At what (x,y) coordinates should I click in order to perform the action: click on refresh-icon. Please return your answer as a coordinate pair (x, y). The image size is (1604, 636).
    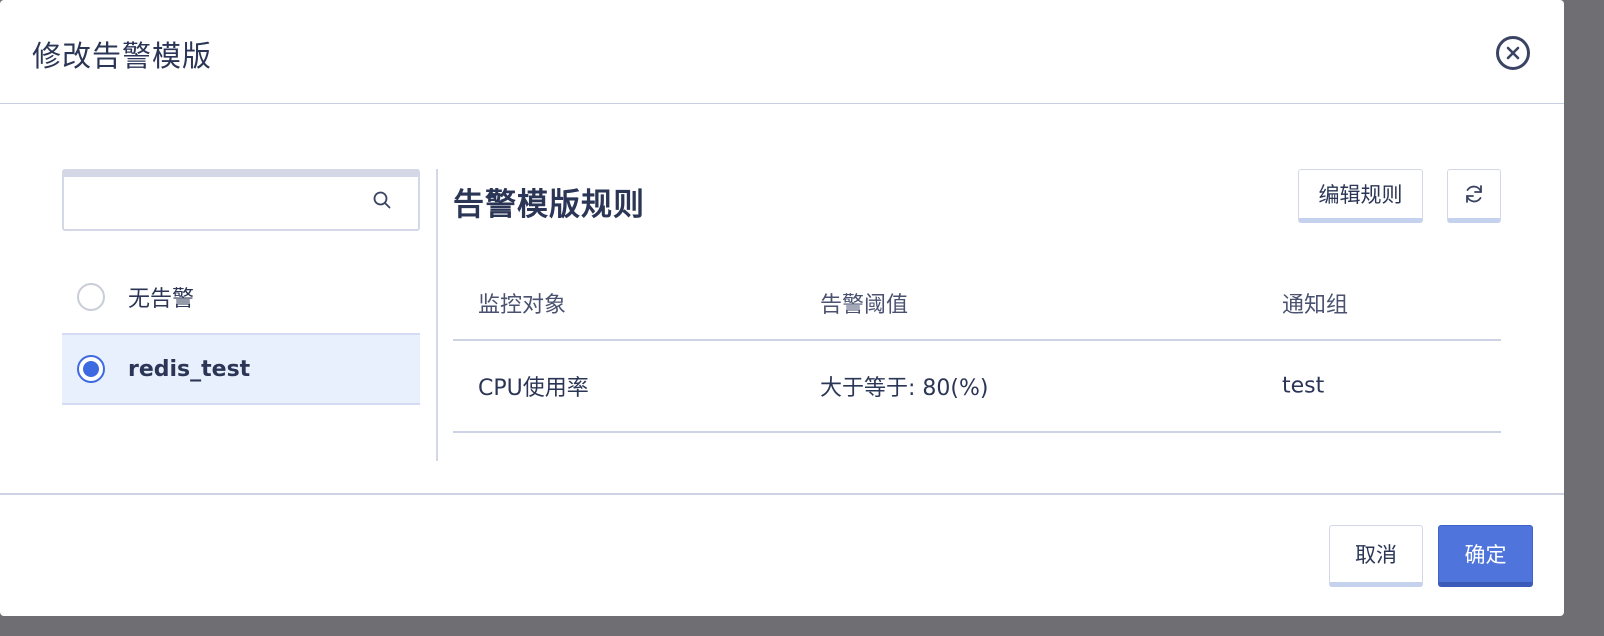
    Looking at the image, I should click on (1474, 194).